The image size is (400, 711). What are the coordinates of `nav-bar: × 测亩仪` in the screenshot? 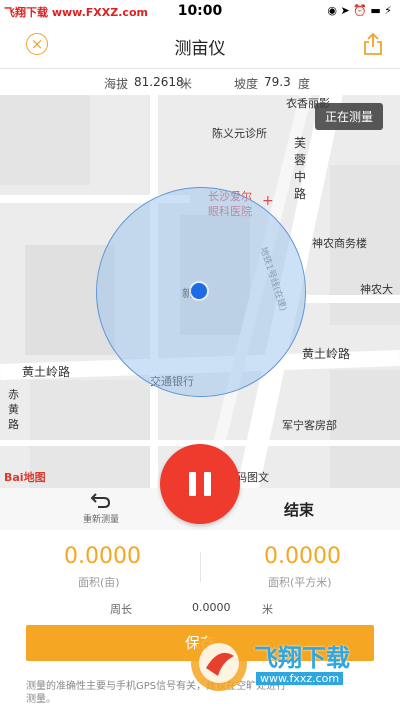 It's located at (200, 45).